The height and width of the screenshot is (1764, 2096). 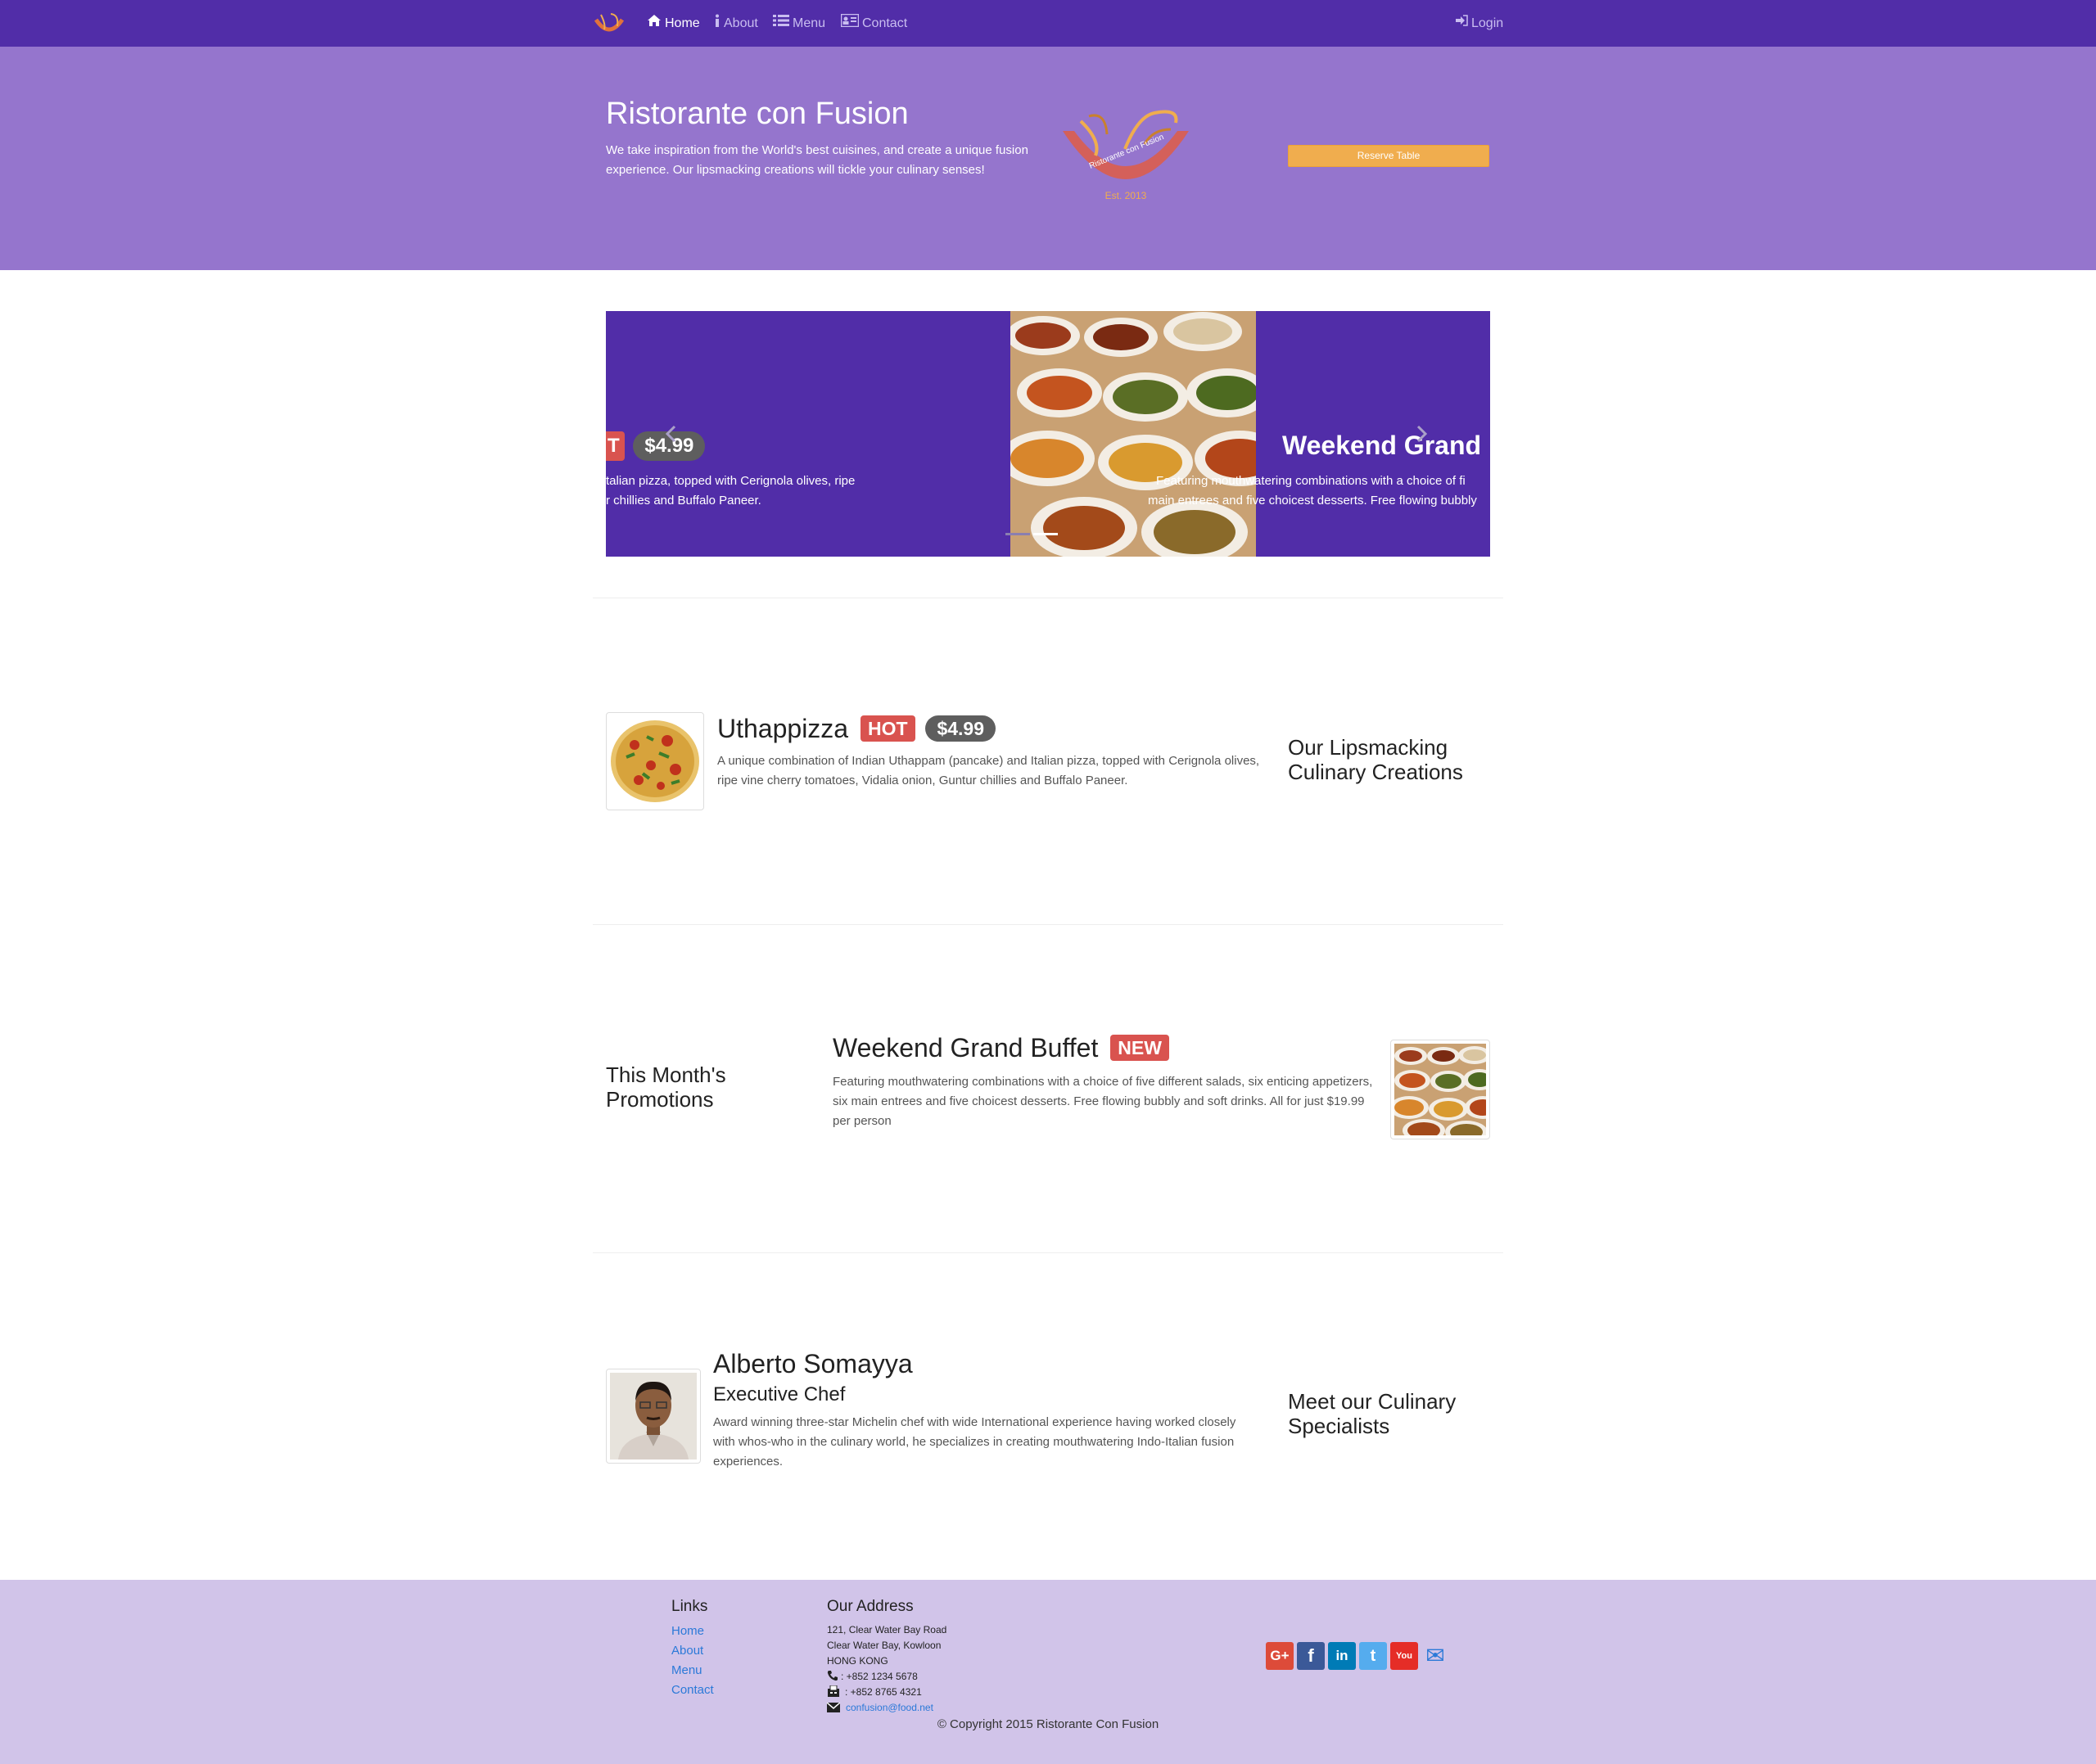 What do you see at coordinates (1133, 434) in the screenshot?
I see `buffet-image` at bounding box center [1133, 434].